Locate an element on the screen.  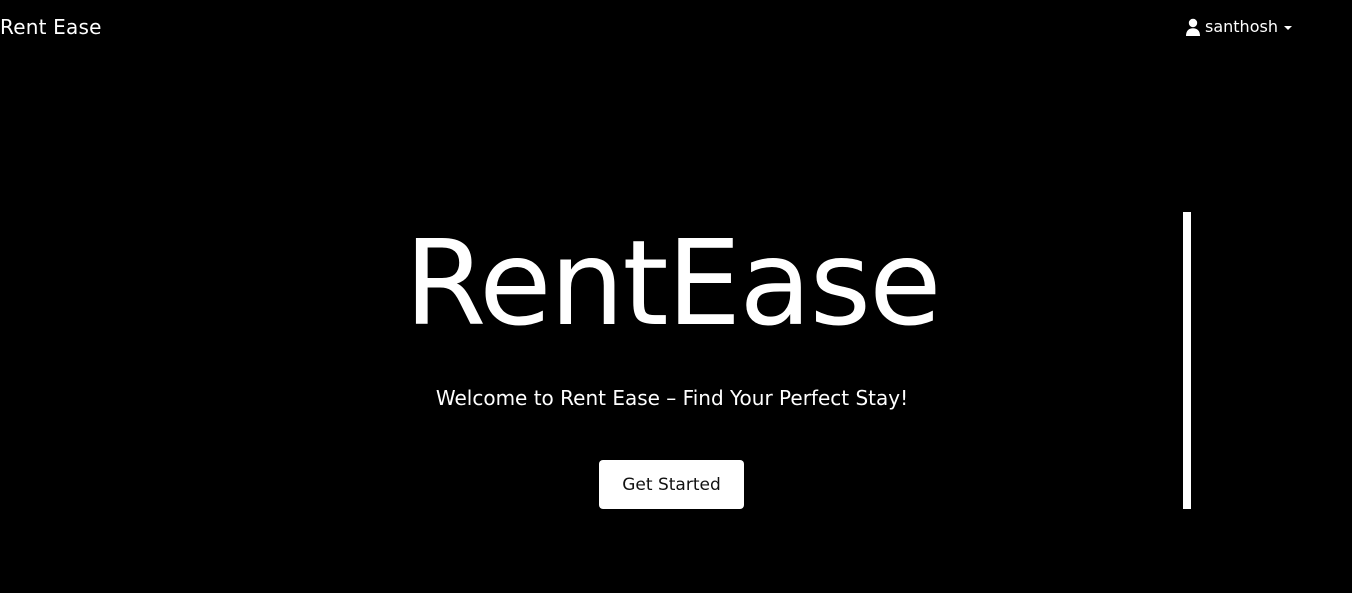
get-started-button: Get Started is located at coordinates (671, 484).